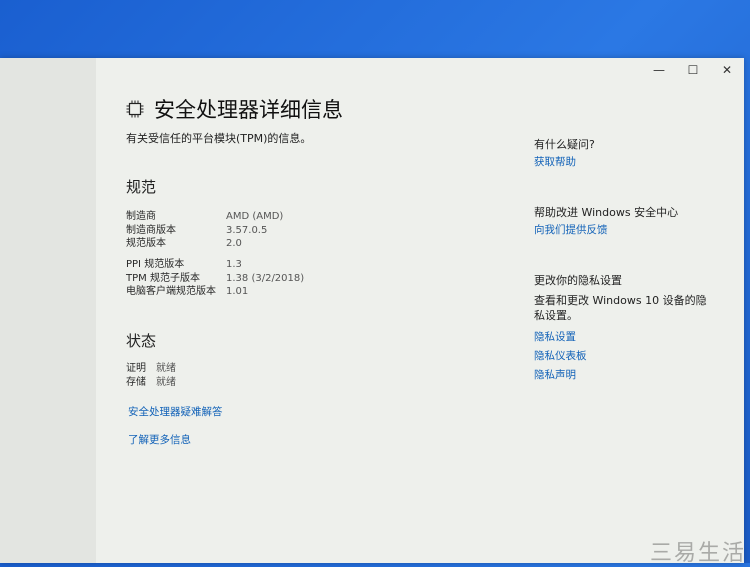 The image size is (750, 567). I want to click on spec-row: TPM 规范子版本 1.38 (3/2/2018), so click(215, 279).